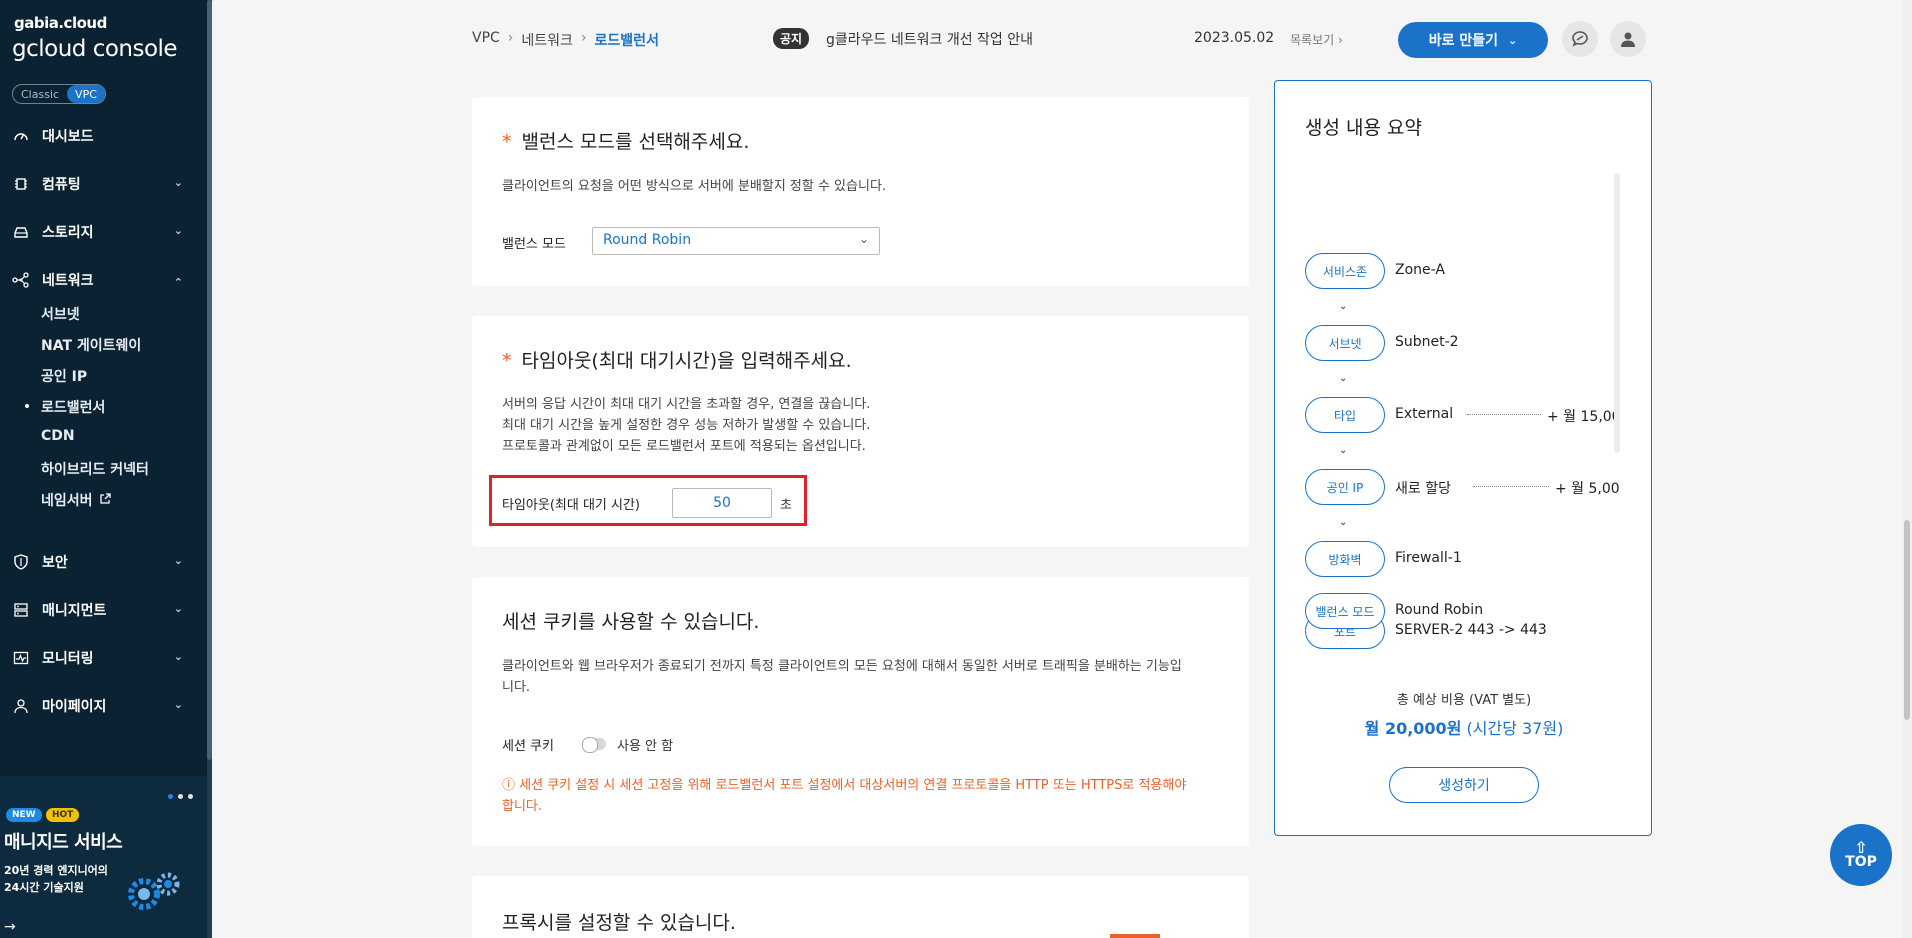 The image size is (1912, 938). I want to click on timeout-label: 타임아웃(최대 대기 시간), so click(571, 505).